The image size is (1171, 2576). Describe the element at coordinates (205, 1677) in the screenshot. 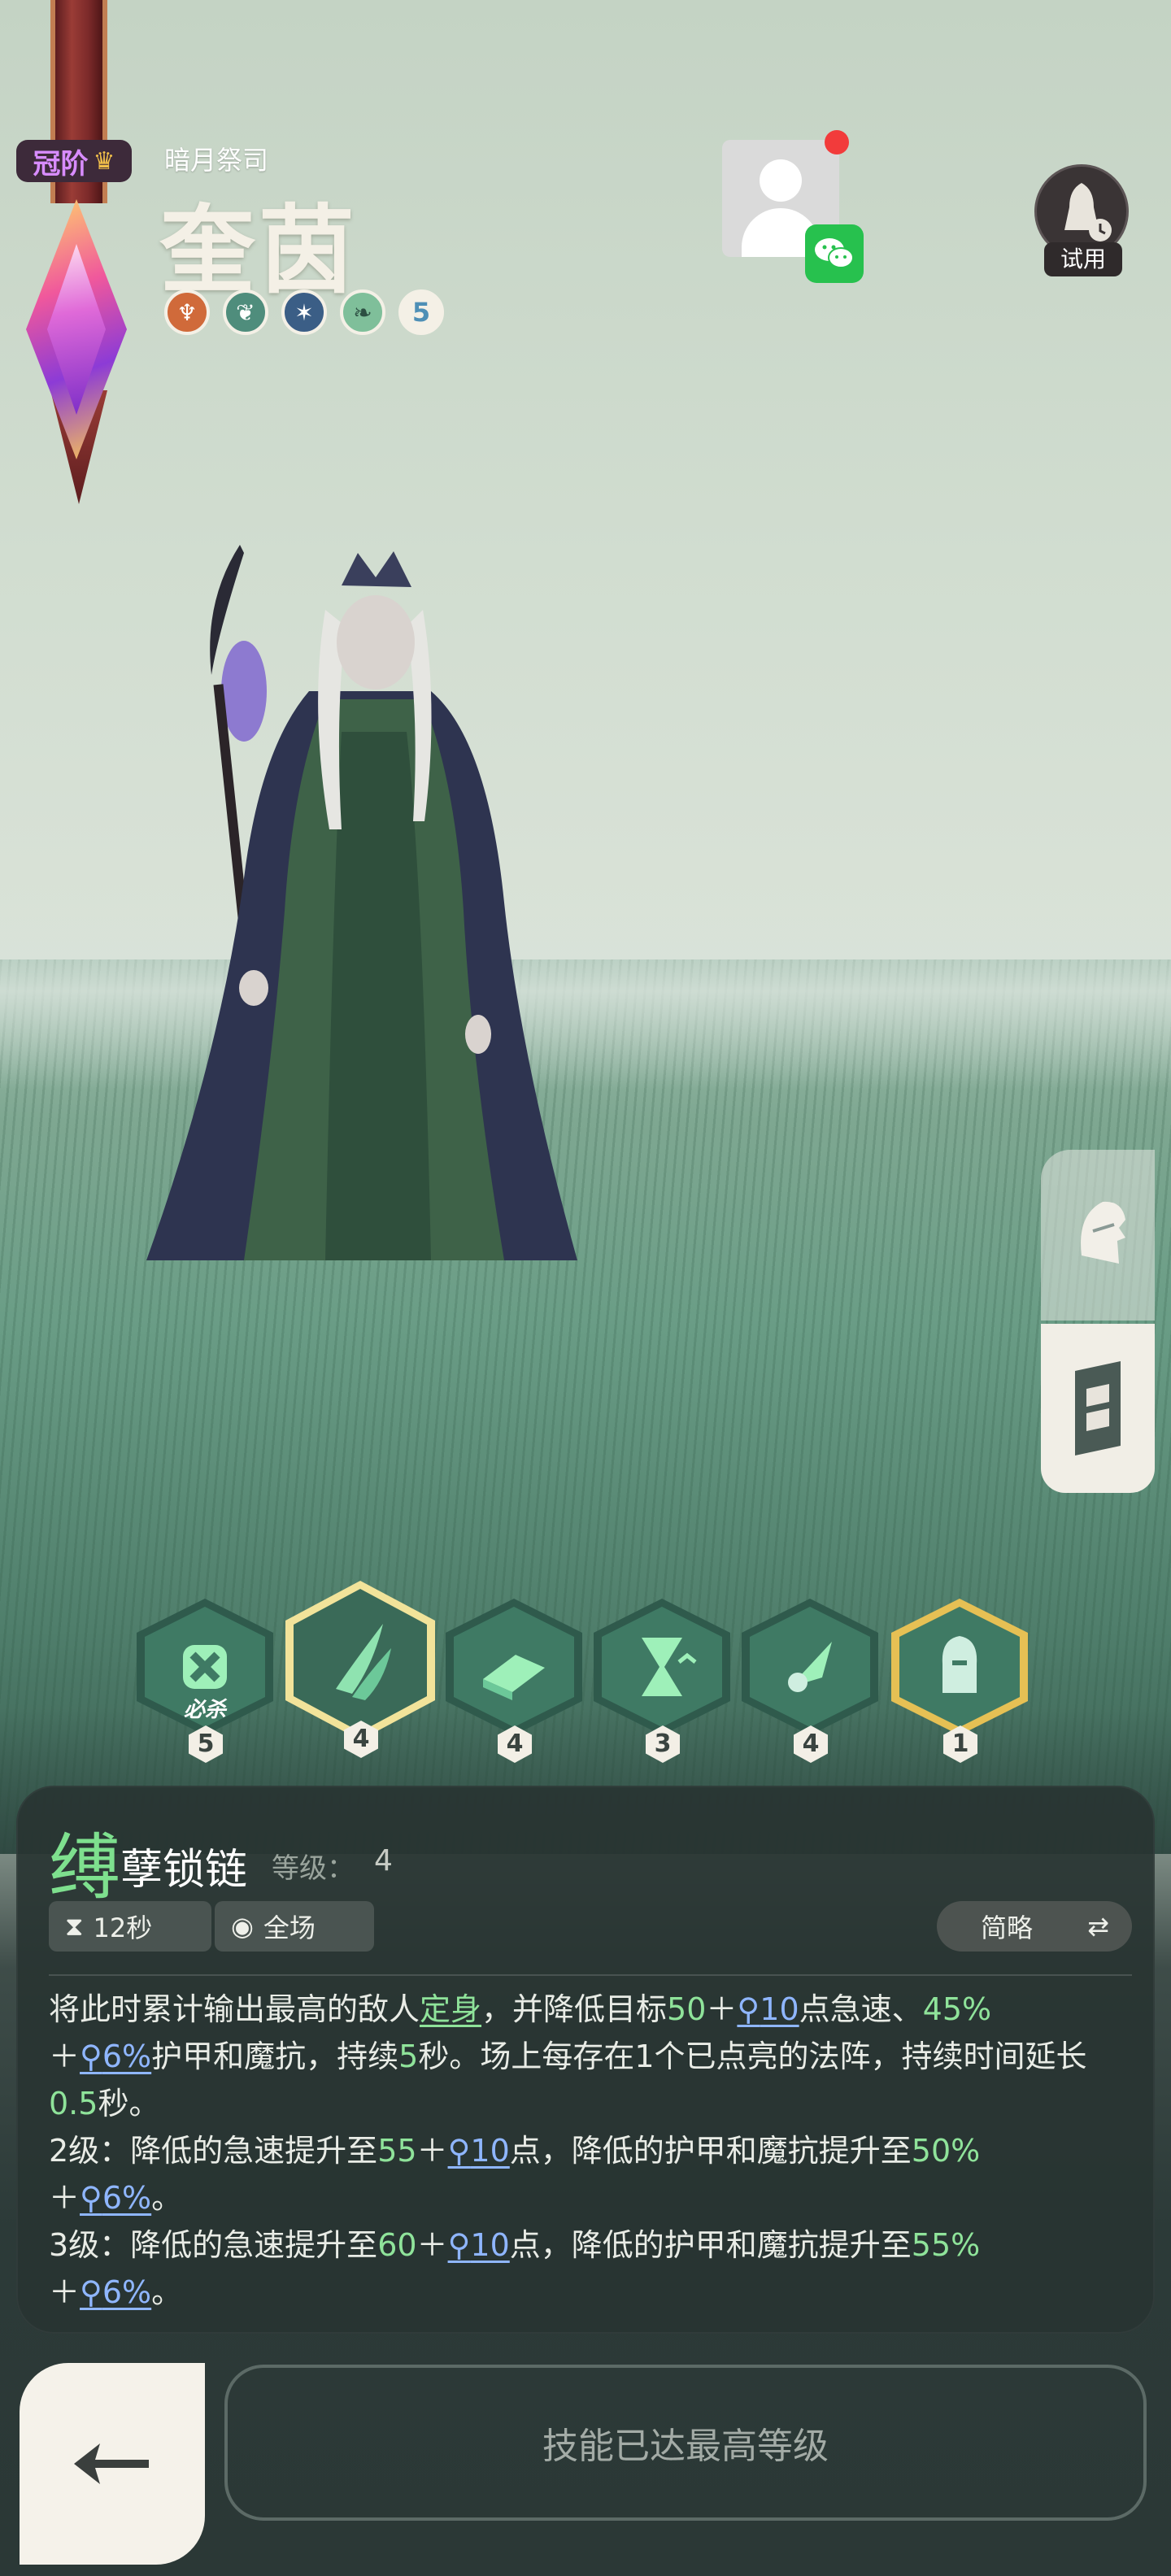

I see `skill-slot: 必杀 5` at that location.